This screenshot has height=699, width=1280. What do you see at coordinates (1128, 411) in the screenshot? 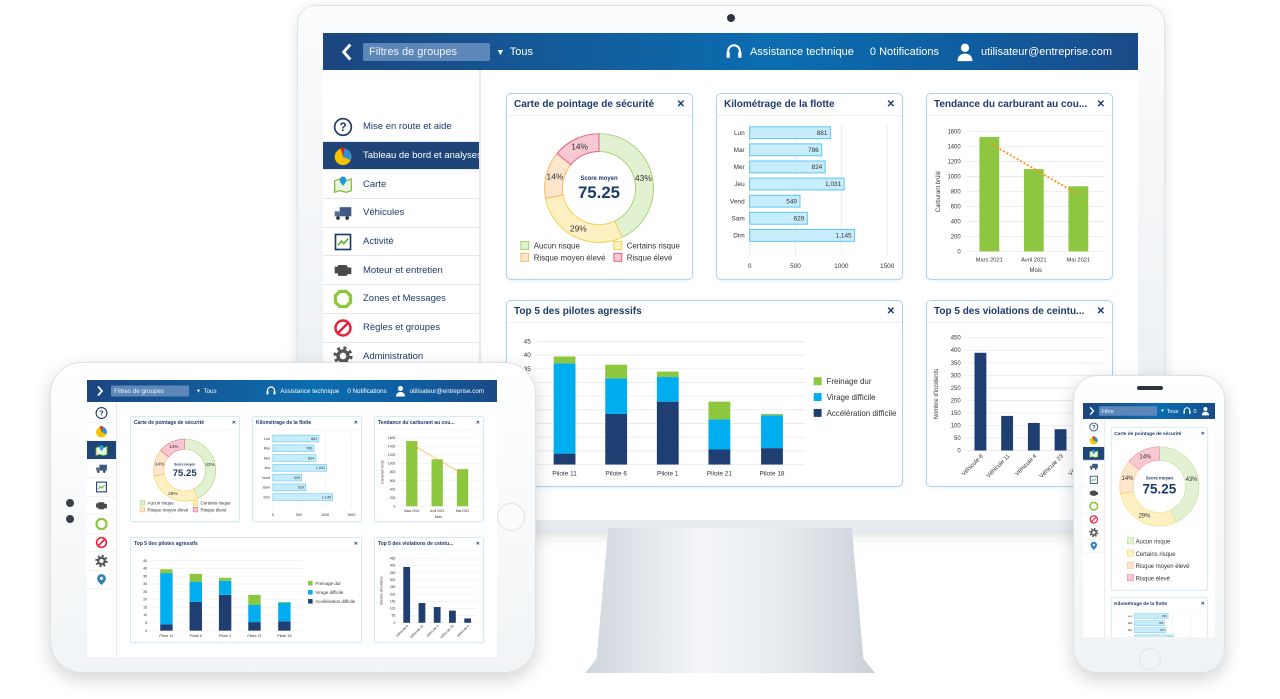
I see `group-filter-input: Filtre` at bounding box center [1128, 411].